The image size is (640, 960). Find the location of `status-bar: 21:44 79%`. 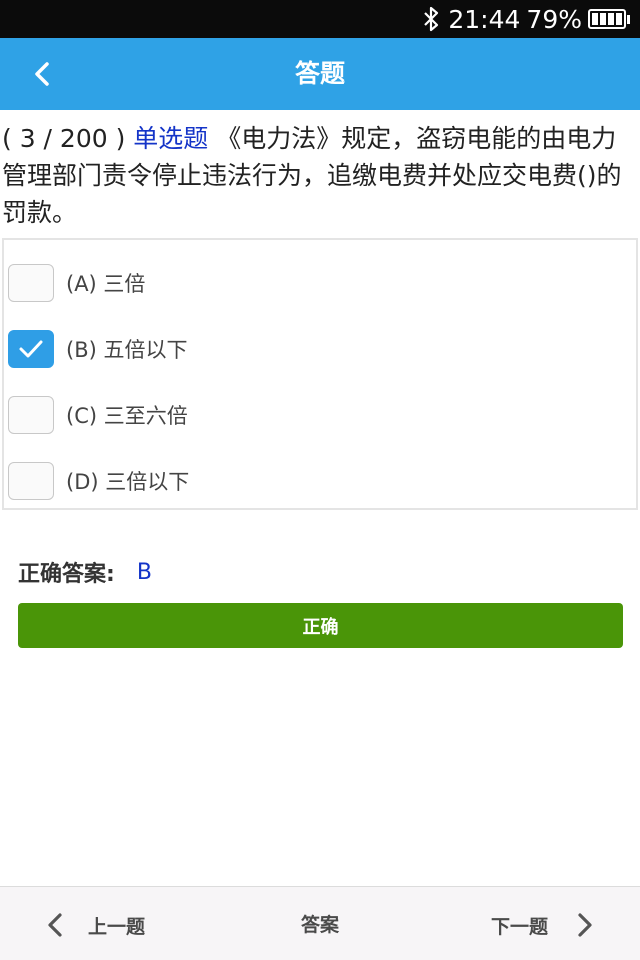

status-bar: 21:44 79% is located at coordinates (320, 19).